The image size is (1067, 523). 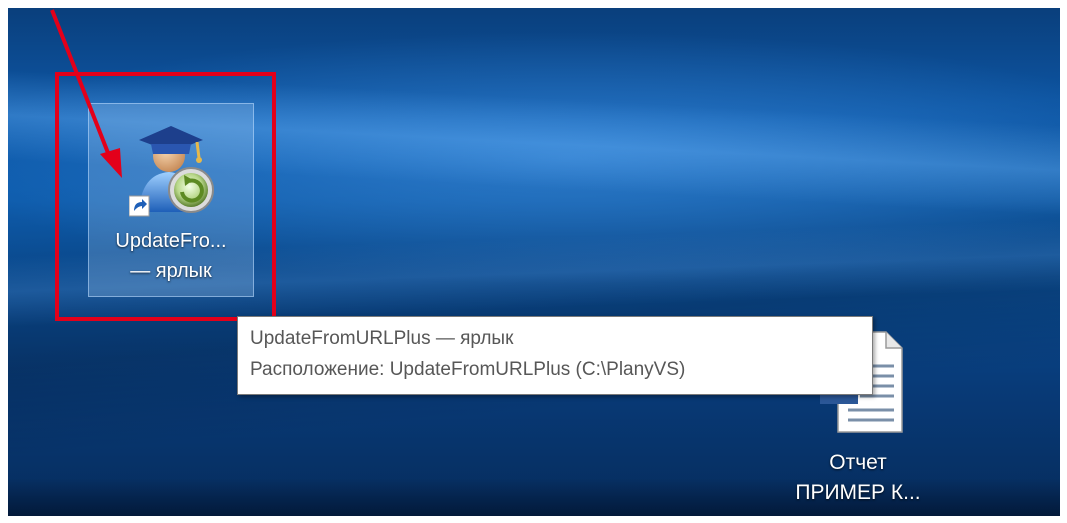 What do you see at coordinates (382, 338) in the screenshot?
I see `tooltip-title: UpdateFromURLPlus — ярлык` at bounding box center [382, 338].